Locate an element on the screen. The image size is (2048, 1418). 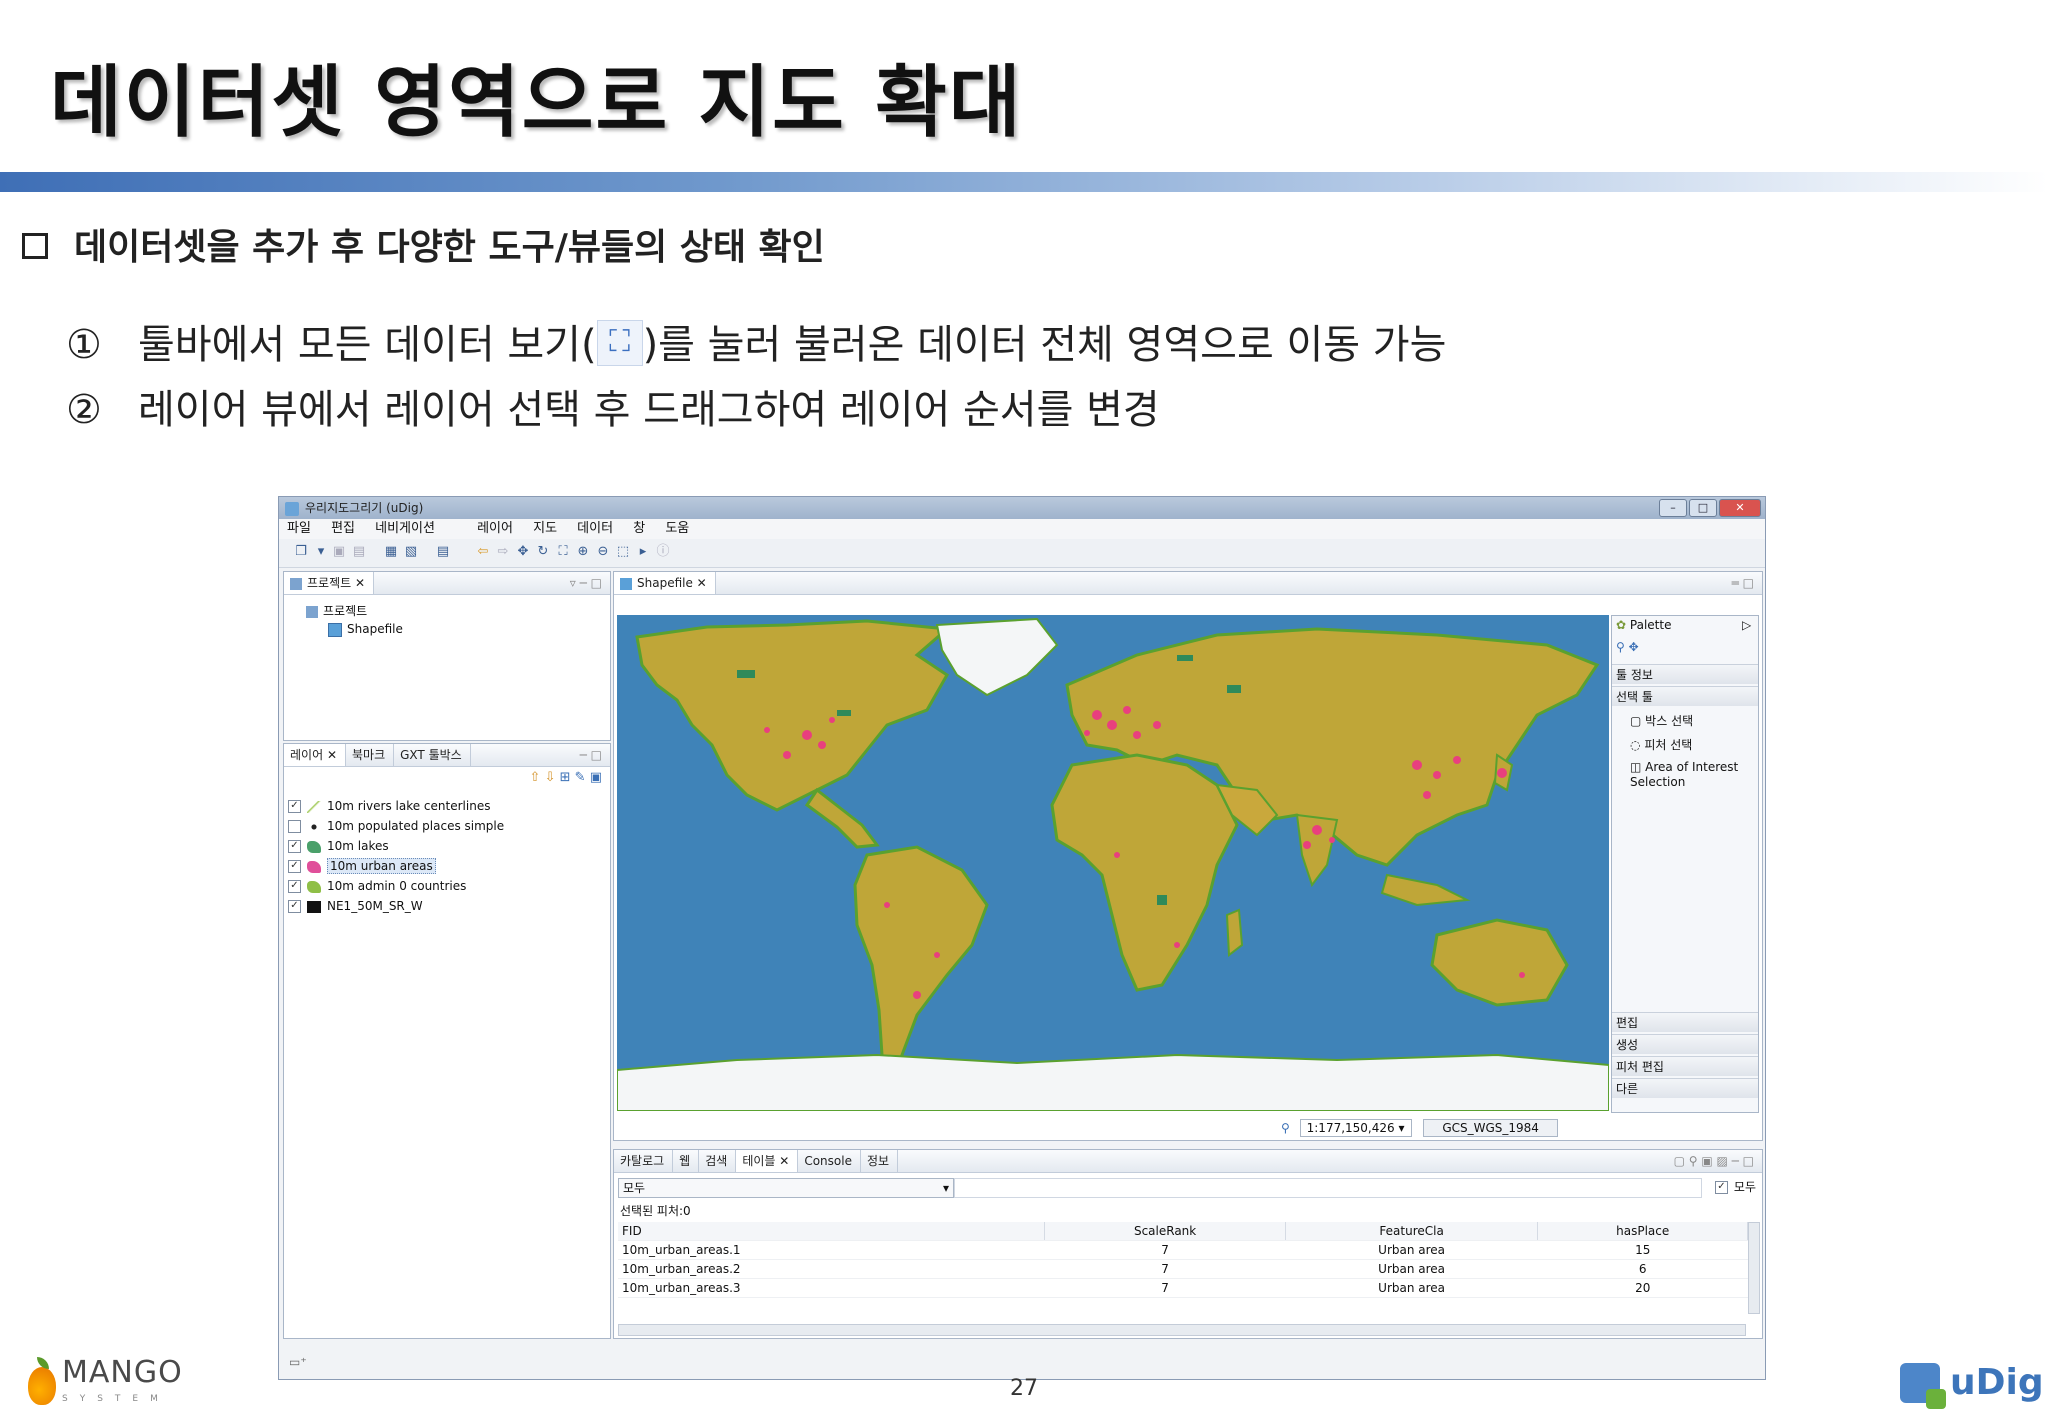
mango-logo-subtext: SYSTEM is located at coordinates (116, 1399).